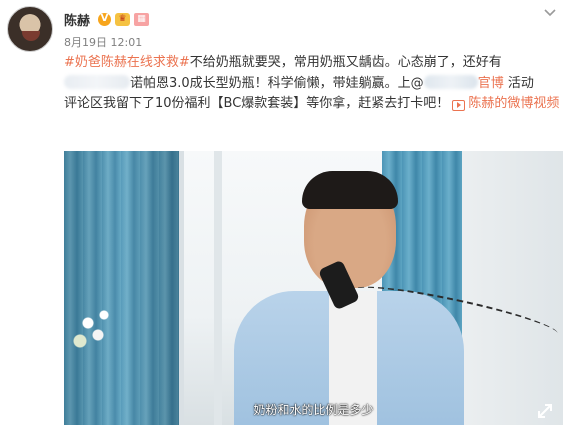 This screenshot has width=568, height=425. What do you see at coordinates (30, 29) in the screenshot?
I see `avatar` at bounding box center [30, 29].